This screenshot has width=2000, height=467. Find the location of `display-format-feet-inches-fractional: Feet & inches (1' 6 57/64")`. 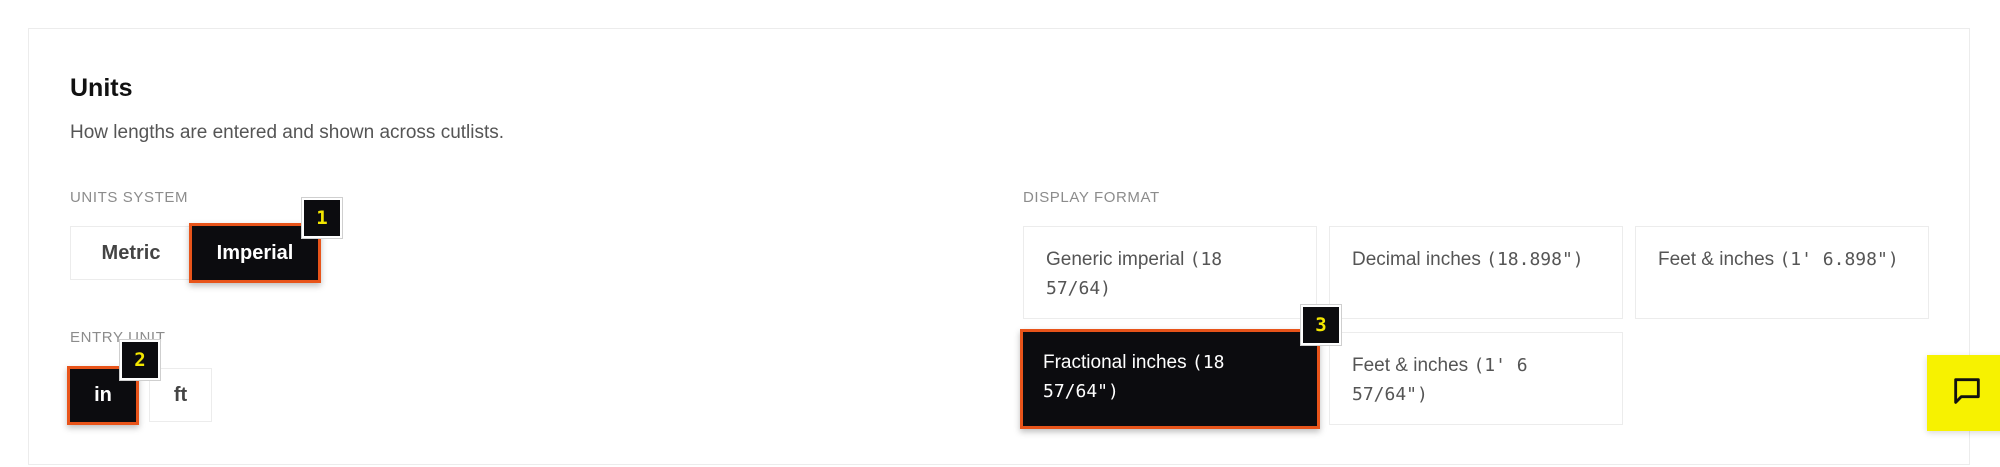

display-format-feet-inches-fractional: Feet & inches (1' 6 57/64") is located at coordinates (1476, 378).